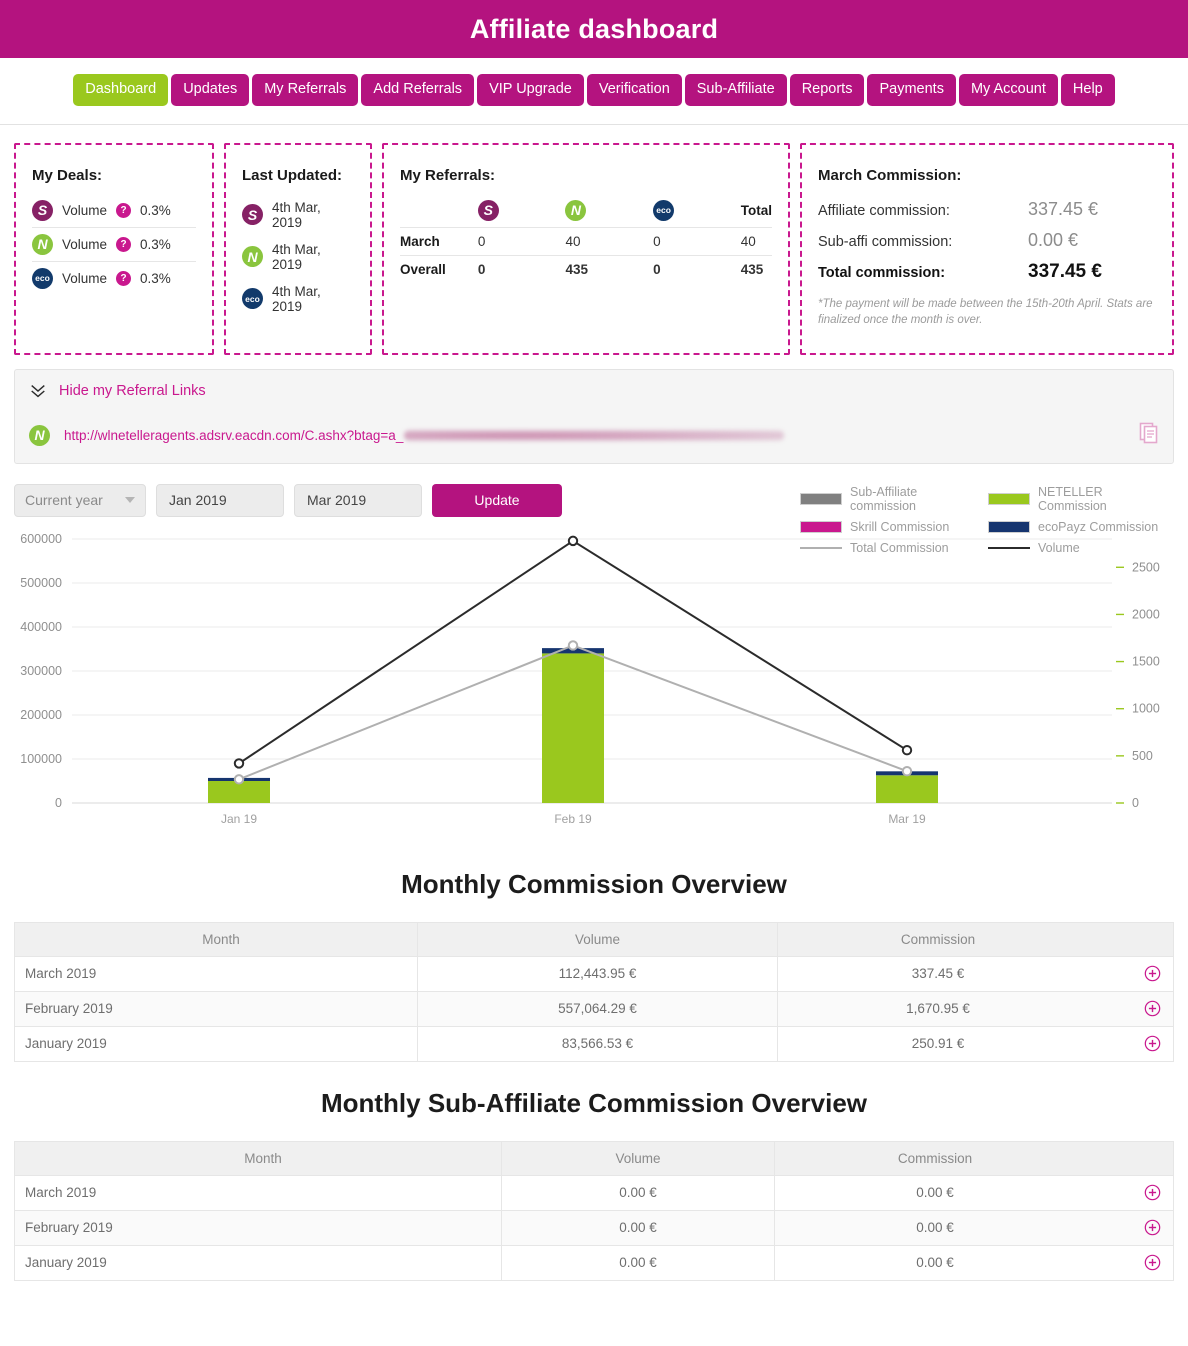  Describe the element at coordinates (935, 1262) in the screenshot. I see `cell-commission: 0.00 €` at that location.